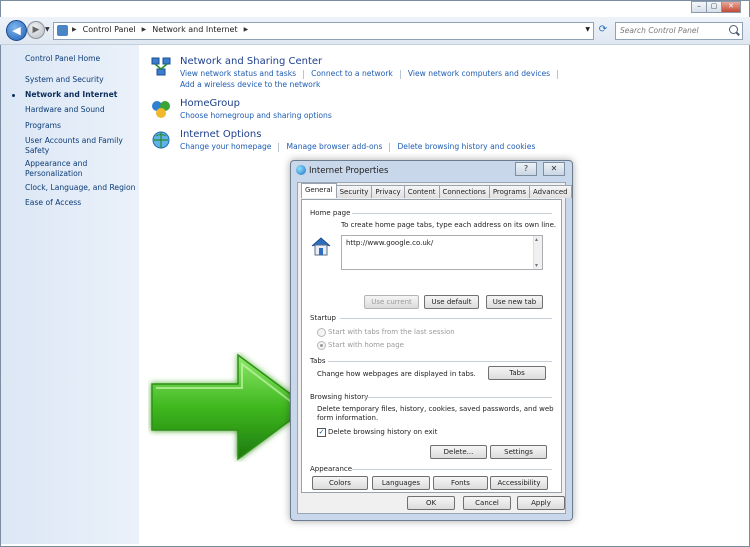  Describe the element at coordinates (526, 169) in the screenshot. I see `help-button: ?` at that location.